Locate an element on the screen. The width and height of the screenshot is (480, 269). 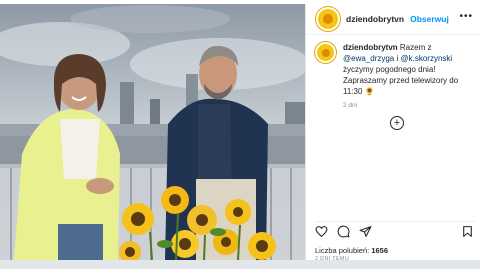
bookmark-icon is located at coordinates (467, 231).